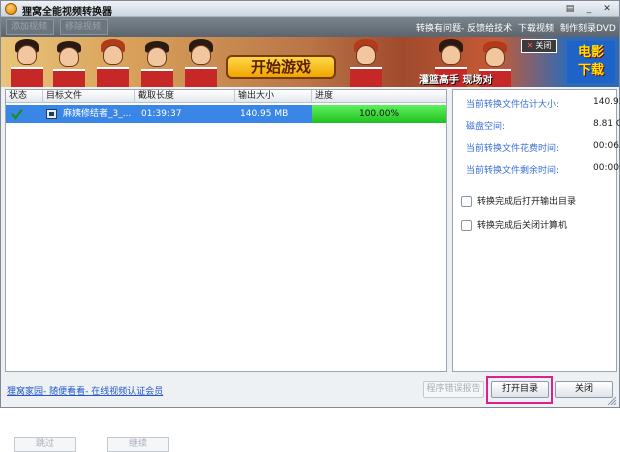 The height and width of the screenshot is (452, 620). I want to click on banner-close-label: 关闭, so click(543, 45).